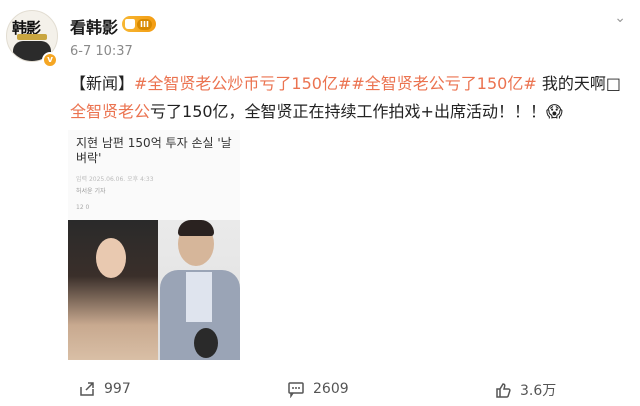 This screenshot has height=406, width=640. I want to click on hashtag-link: #全智贤老公炒币亏了150亿#, so click(242, 83).